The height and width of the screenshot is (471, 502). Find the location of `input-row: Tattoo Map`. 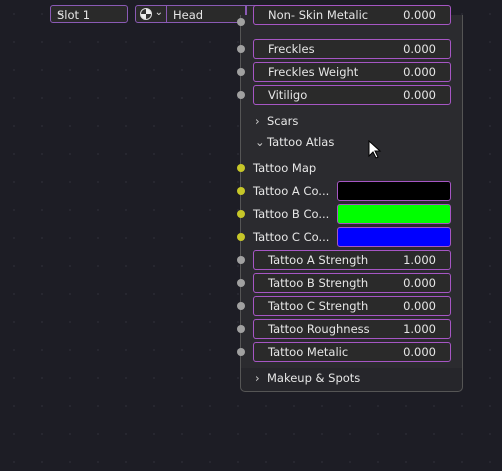

input-row: Tattoo Map is located at coordinates (350, 172).